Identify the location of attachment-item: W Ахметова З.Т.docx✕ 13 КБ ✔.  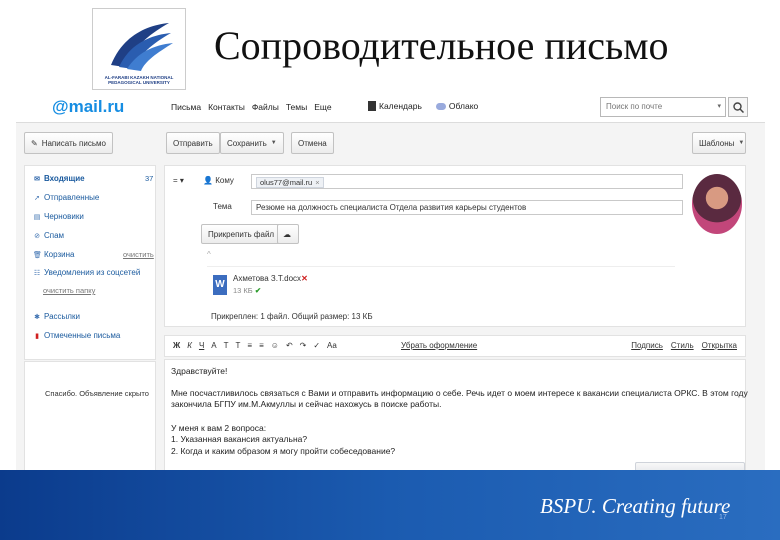
(441, 288).